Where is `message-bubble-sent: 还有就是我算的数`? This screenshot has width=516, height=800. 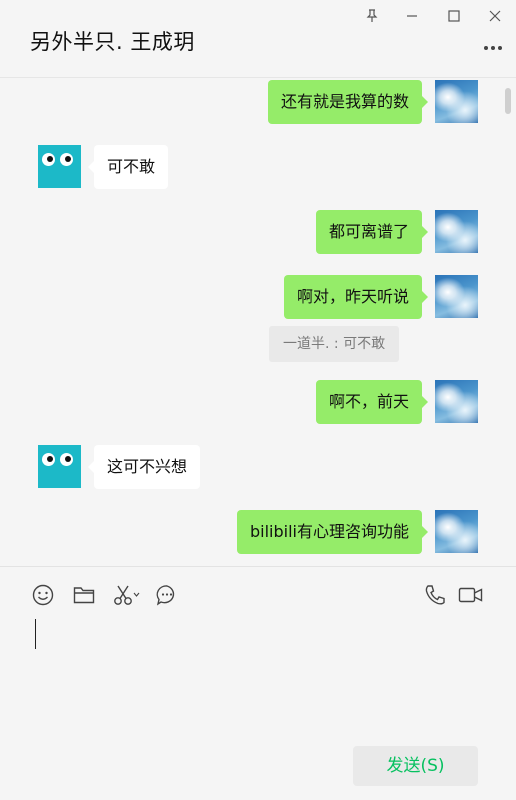
message-bubble-sent: 还有就是我算的数 is located at coordinates (348, 102).